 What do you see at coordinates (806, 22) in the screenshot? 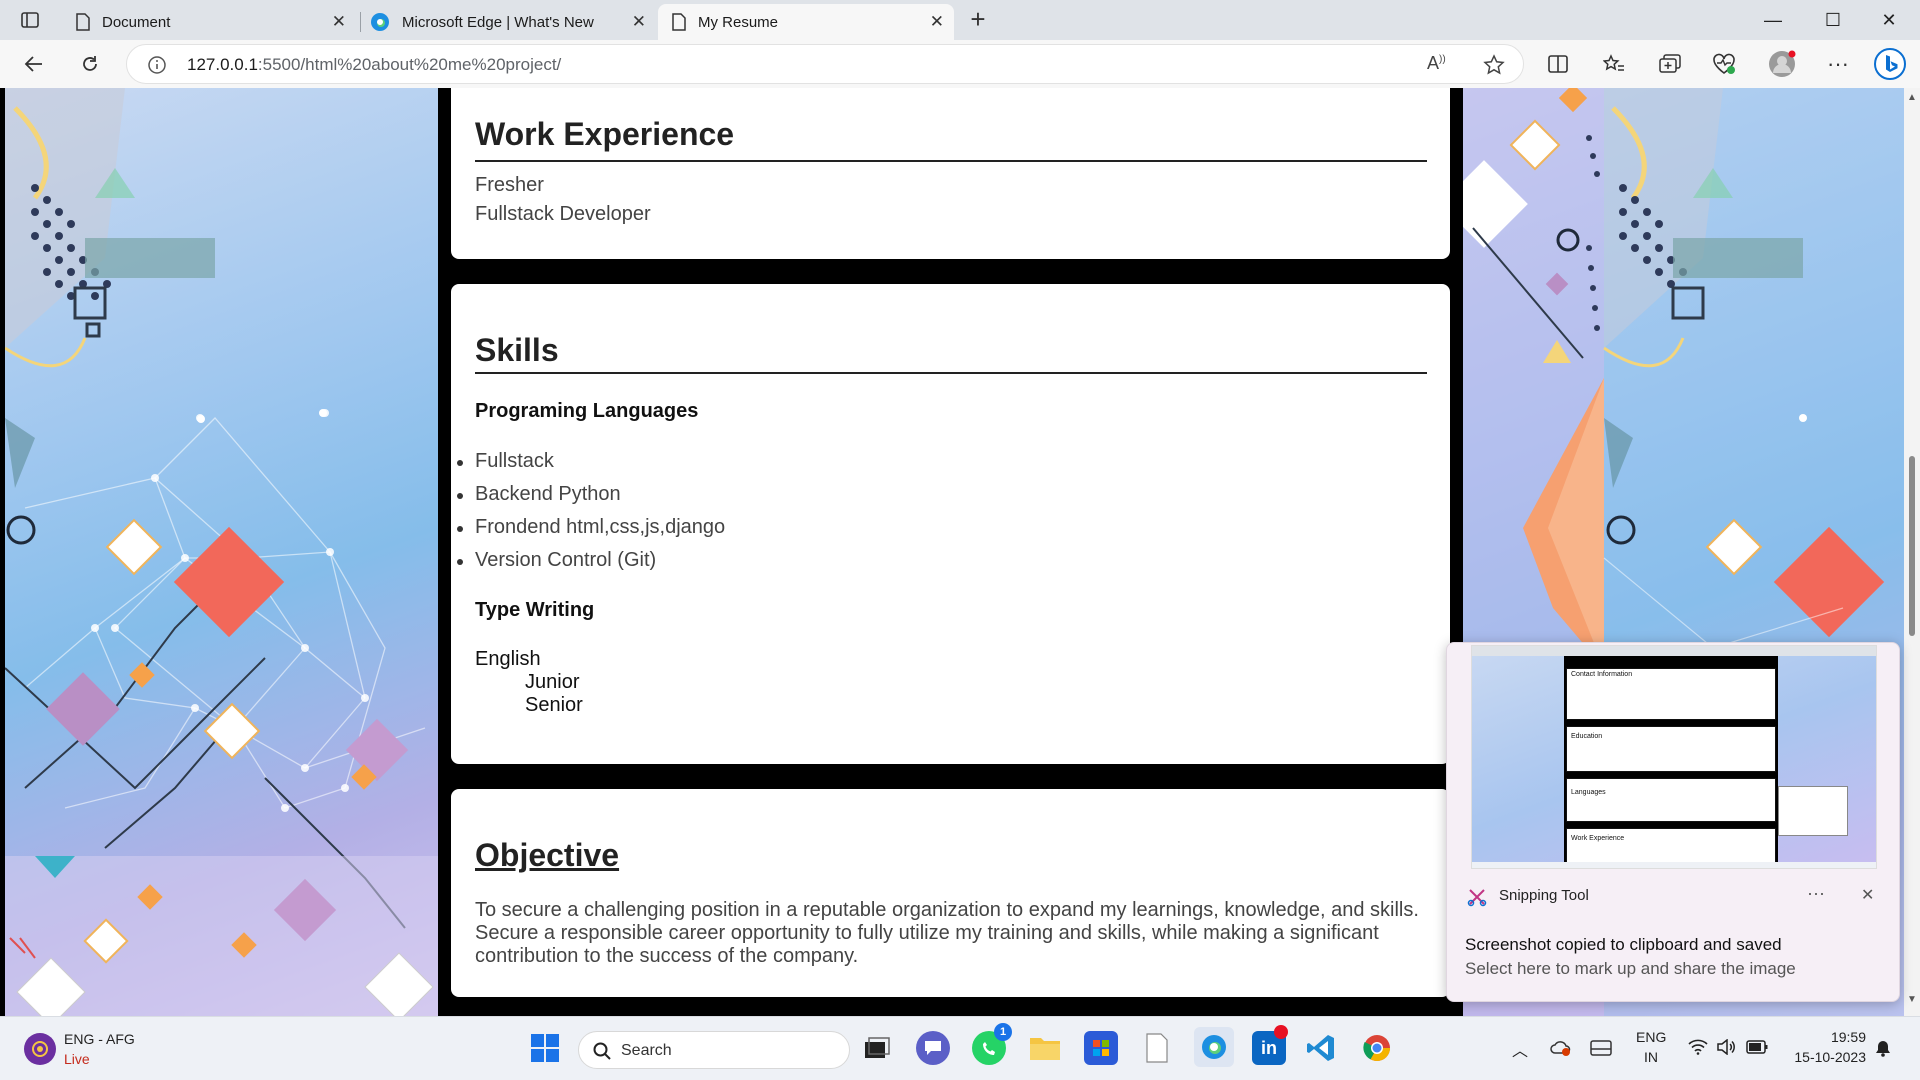
I see `tab-my-resume: My Resume ✕` at bounding box center [806, 22].